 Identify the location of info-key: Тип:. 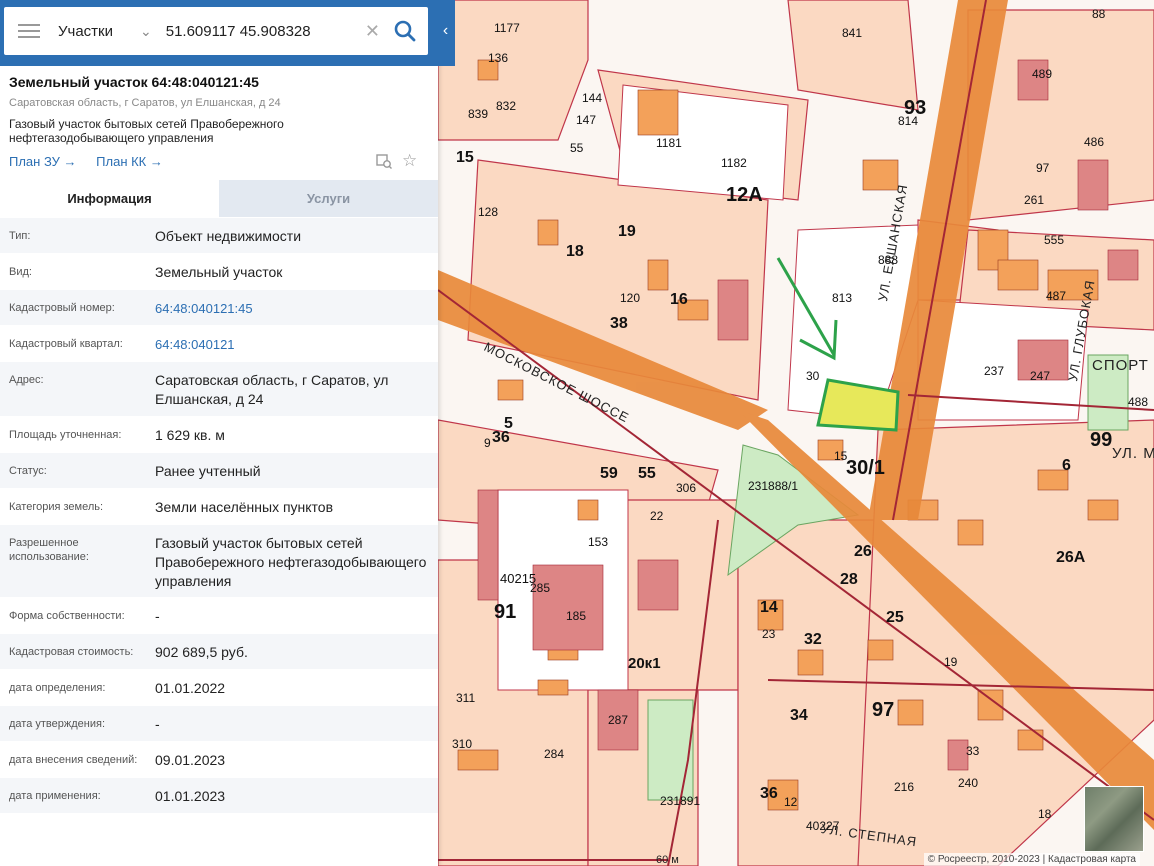
(20, 236).